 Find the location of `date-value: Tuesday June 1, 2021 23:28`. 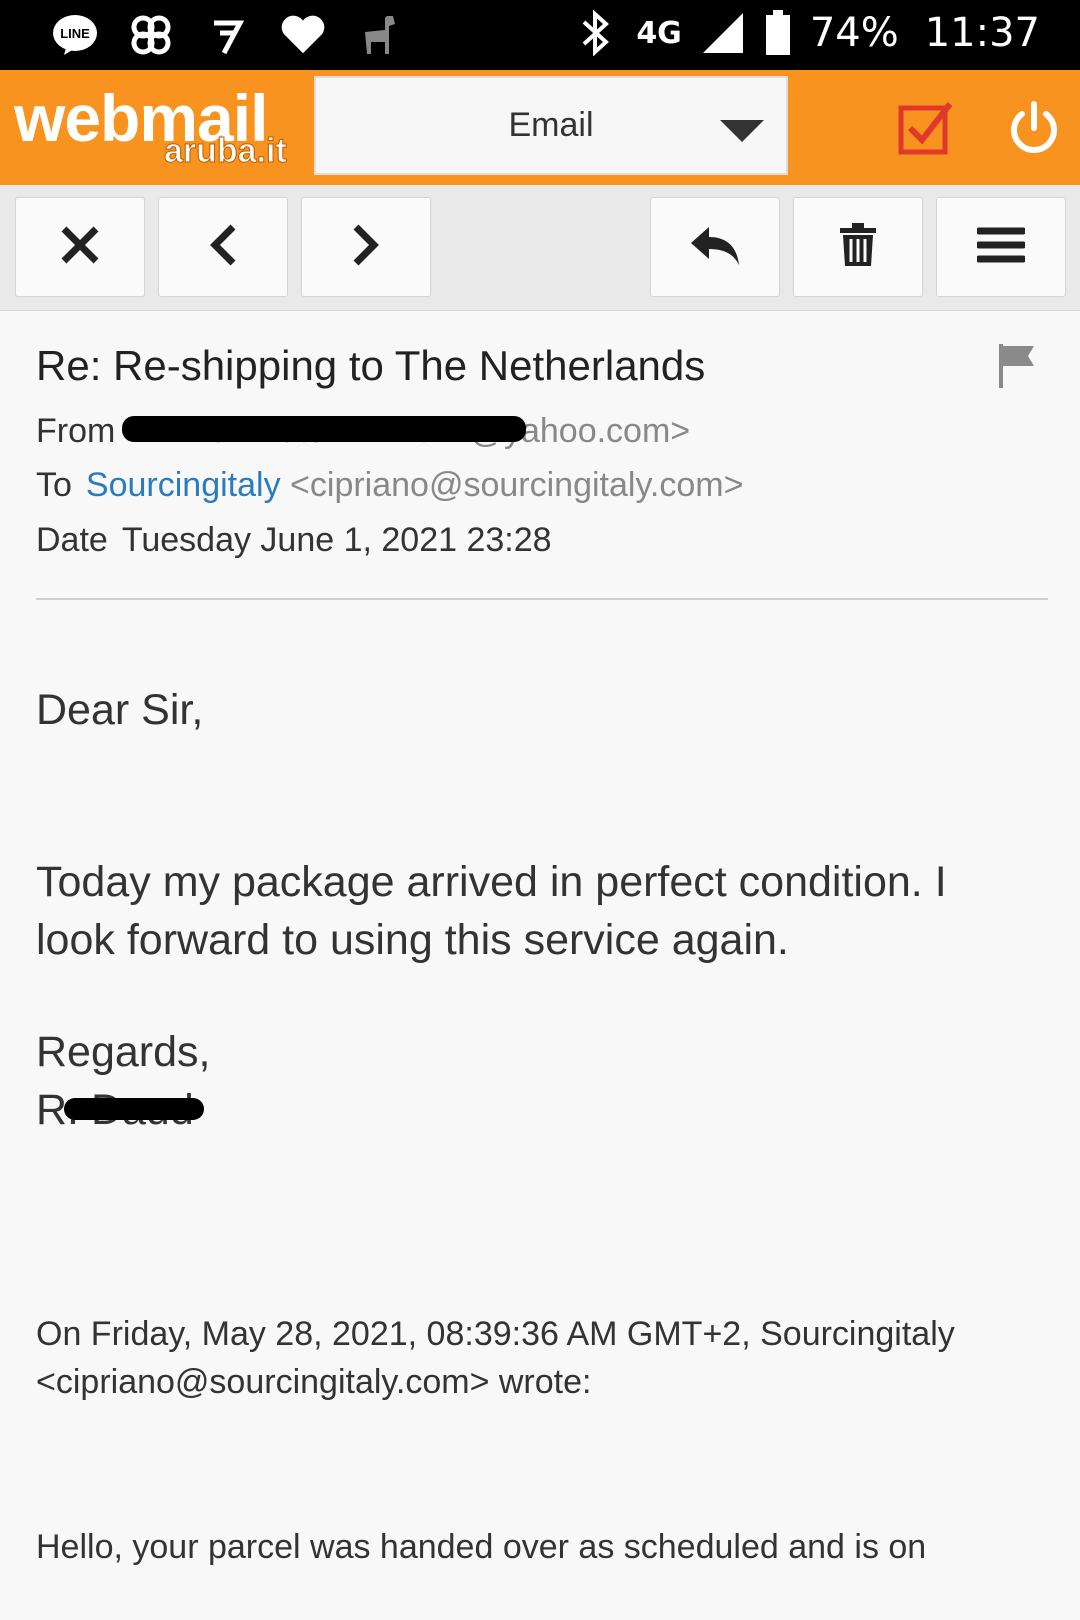

date-value: Tuesday June 1, 2021 23:28 is located at coordinates (336, 540).